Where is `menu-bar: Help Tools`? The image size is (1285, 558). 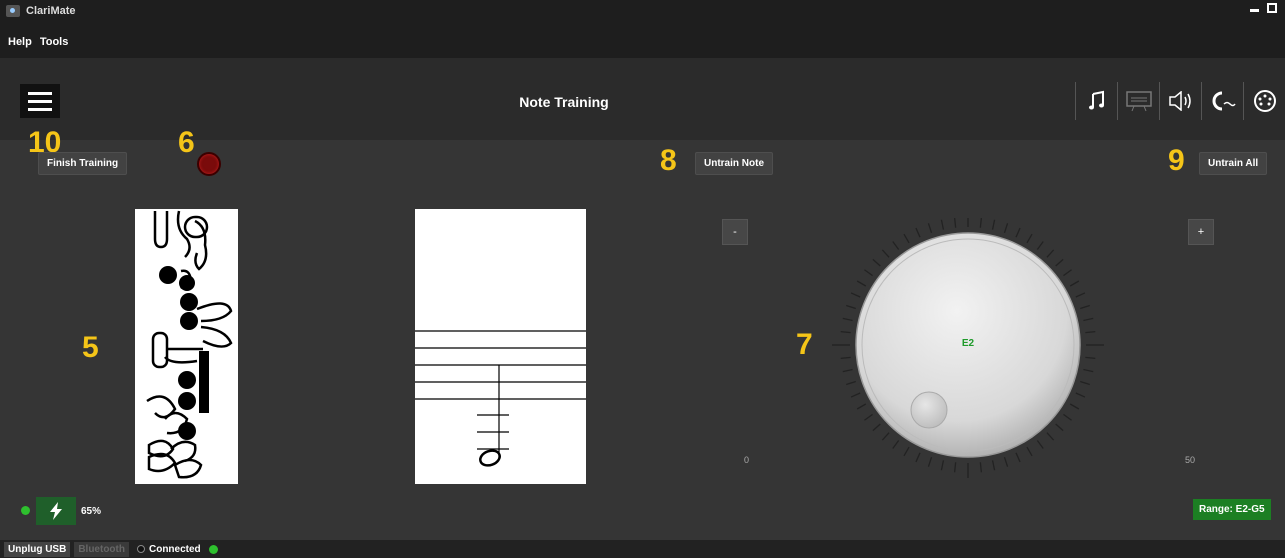
menu-bar: Help Tools is located at coordinates (642, 40).